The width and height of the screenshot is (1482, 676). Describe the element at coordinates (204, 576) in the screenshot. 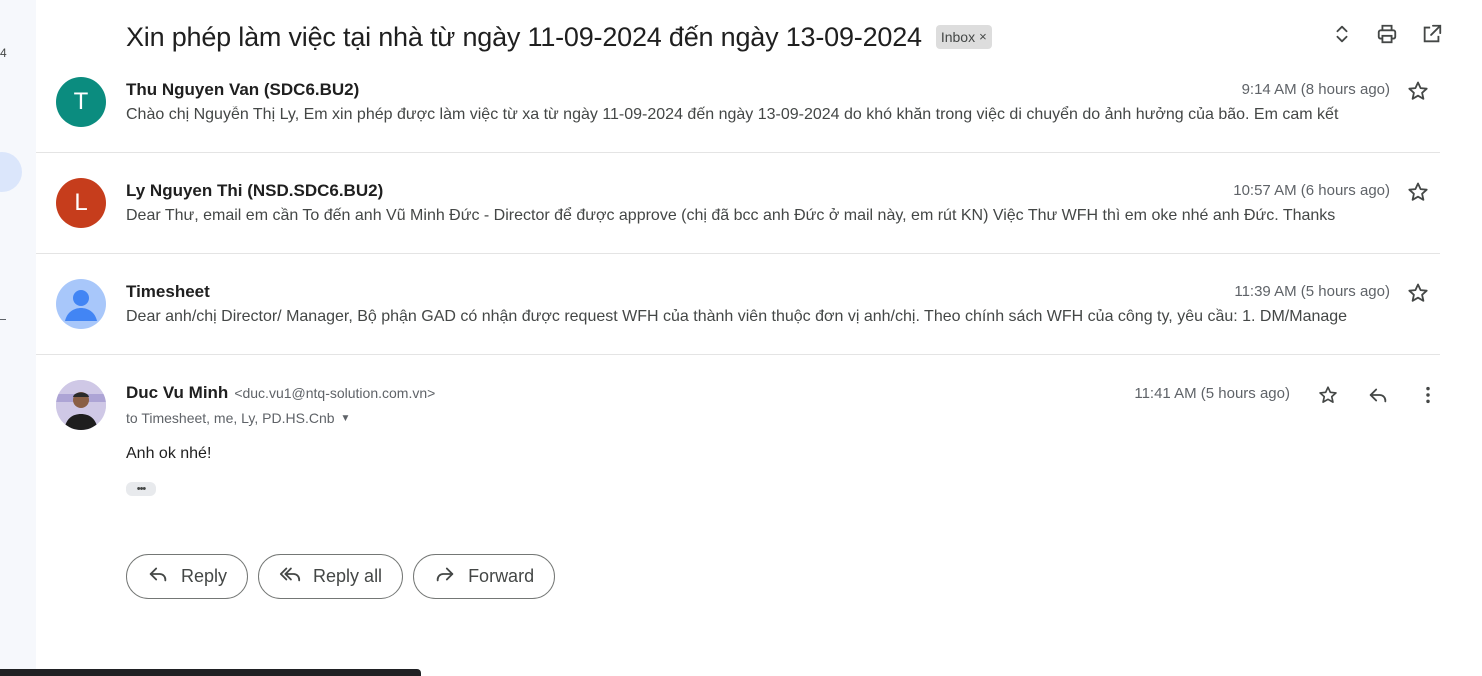

I see `reply-label: Reply` at that location.